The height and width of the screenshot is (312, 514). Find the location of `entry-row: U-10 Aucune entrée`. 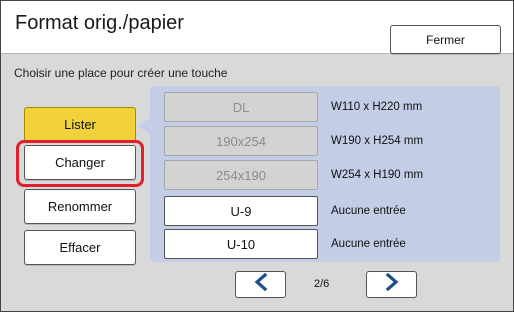

entry-row: U-10 Aucune entrée is located at coordinates (334, 244).